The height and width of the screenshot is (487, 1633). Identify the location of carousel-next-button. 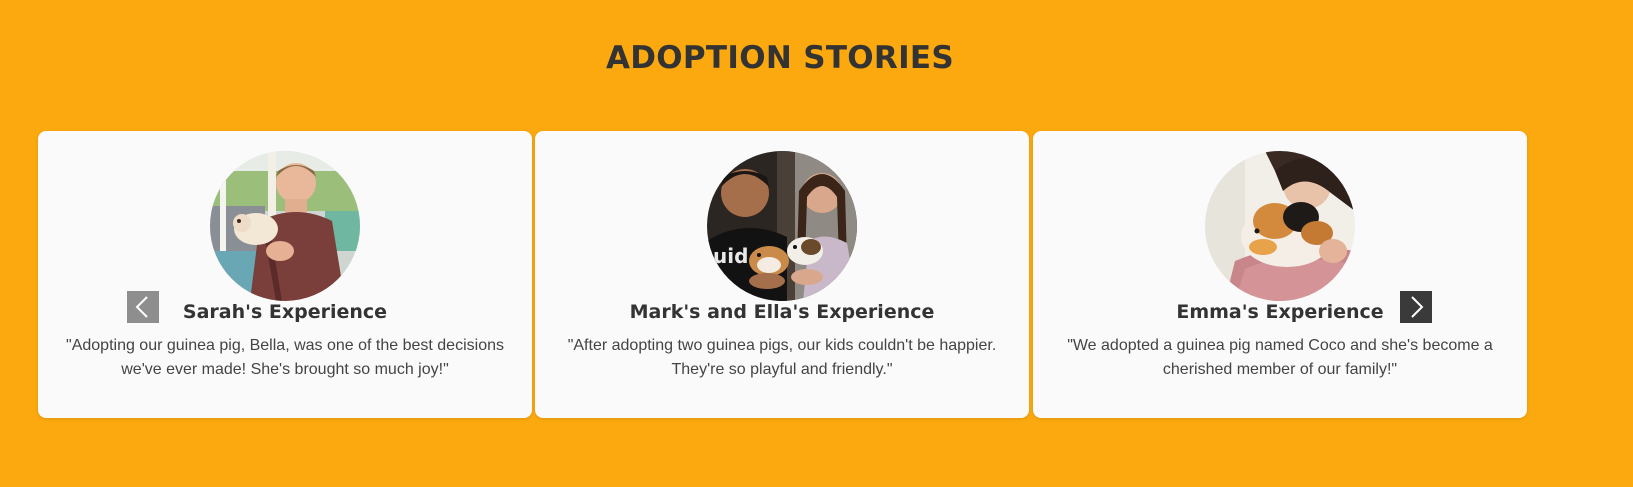
(1416, 307).